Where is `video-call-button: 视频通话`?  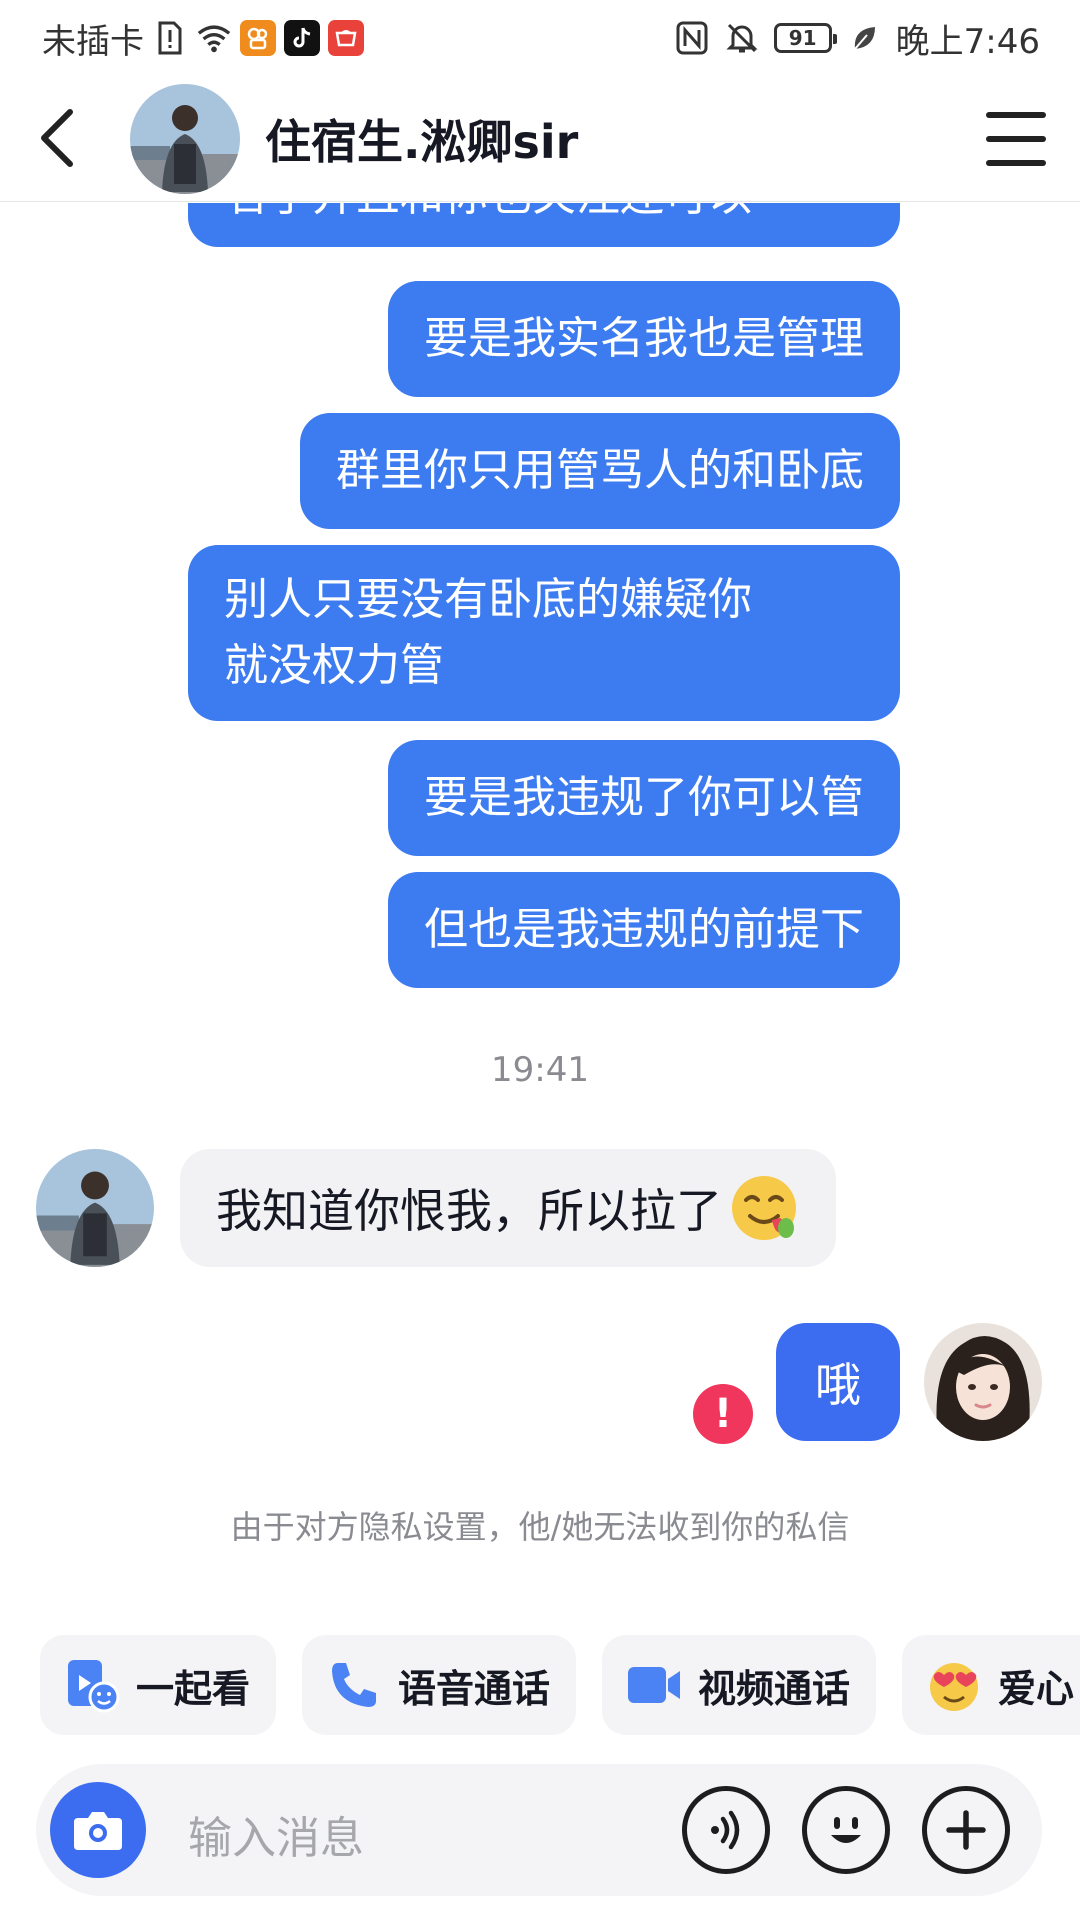 video-call-button: 视频通话 is located at coordinates (739, 1685).